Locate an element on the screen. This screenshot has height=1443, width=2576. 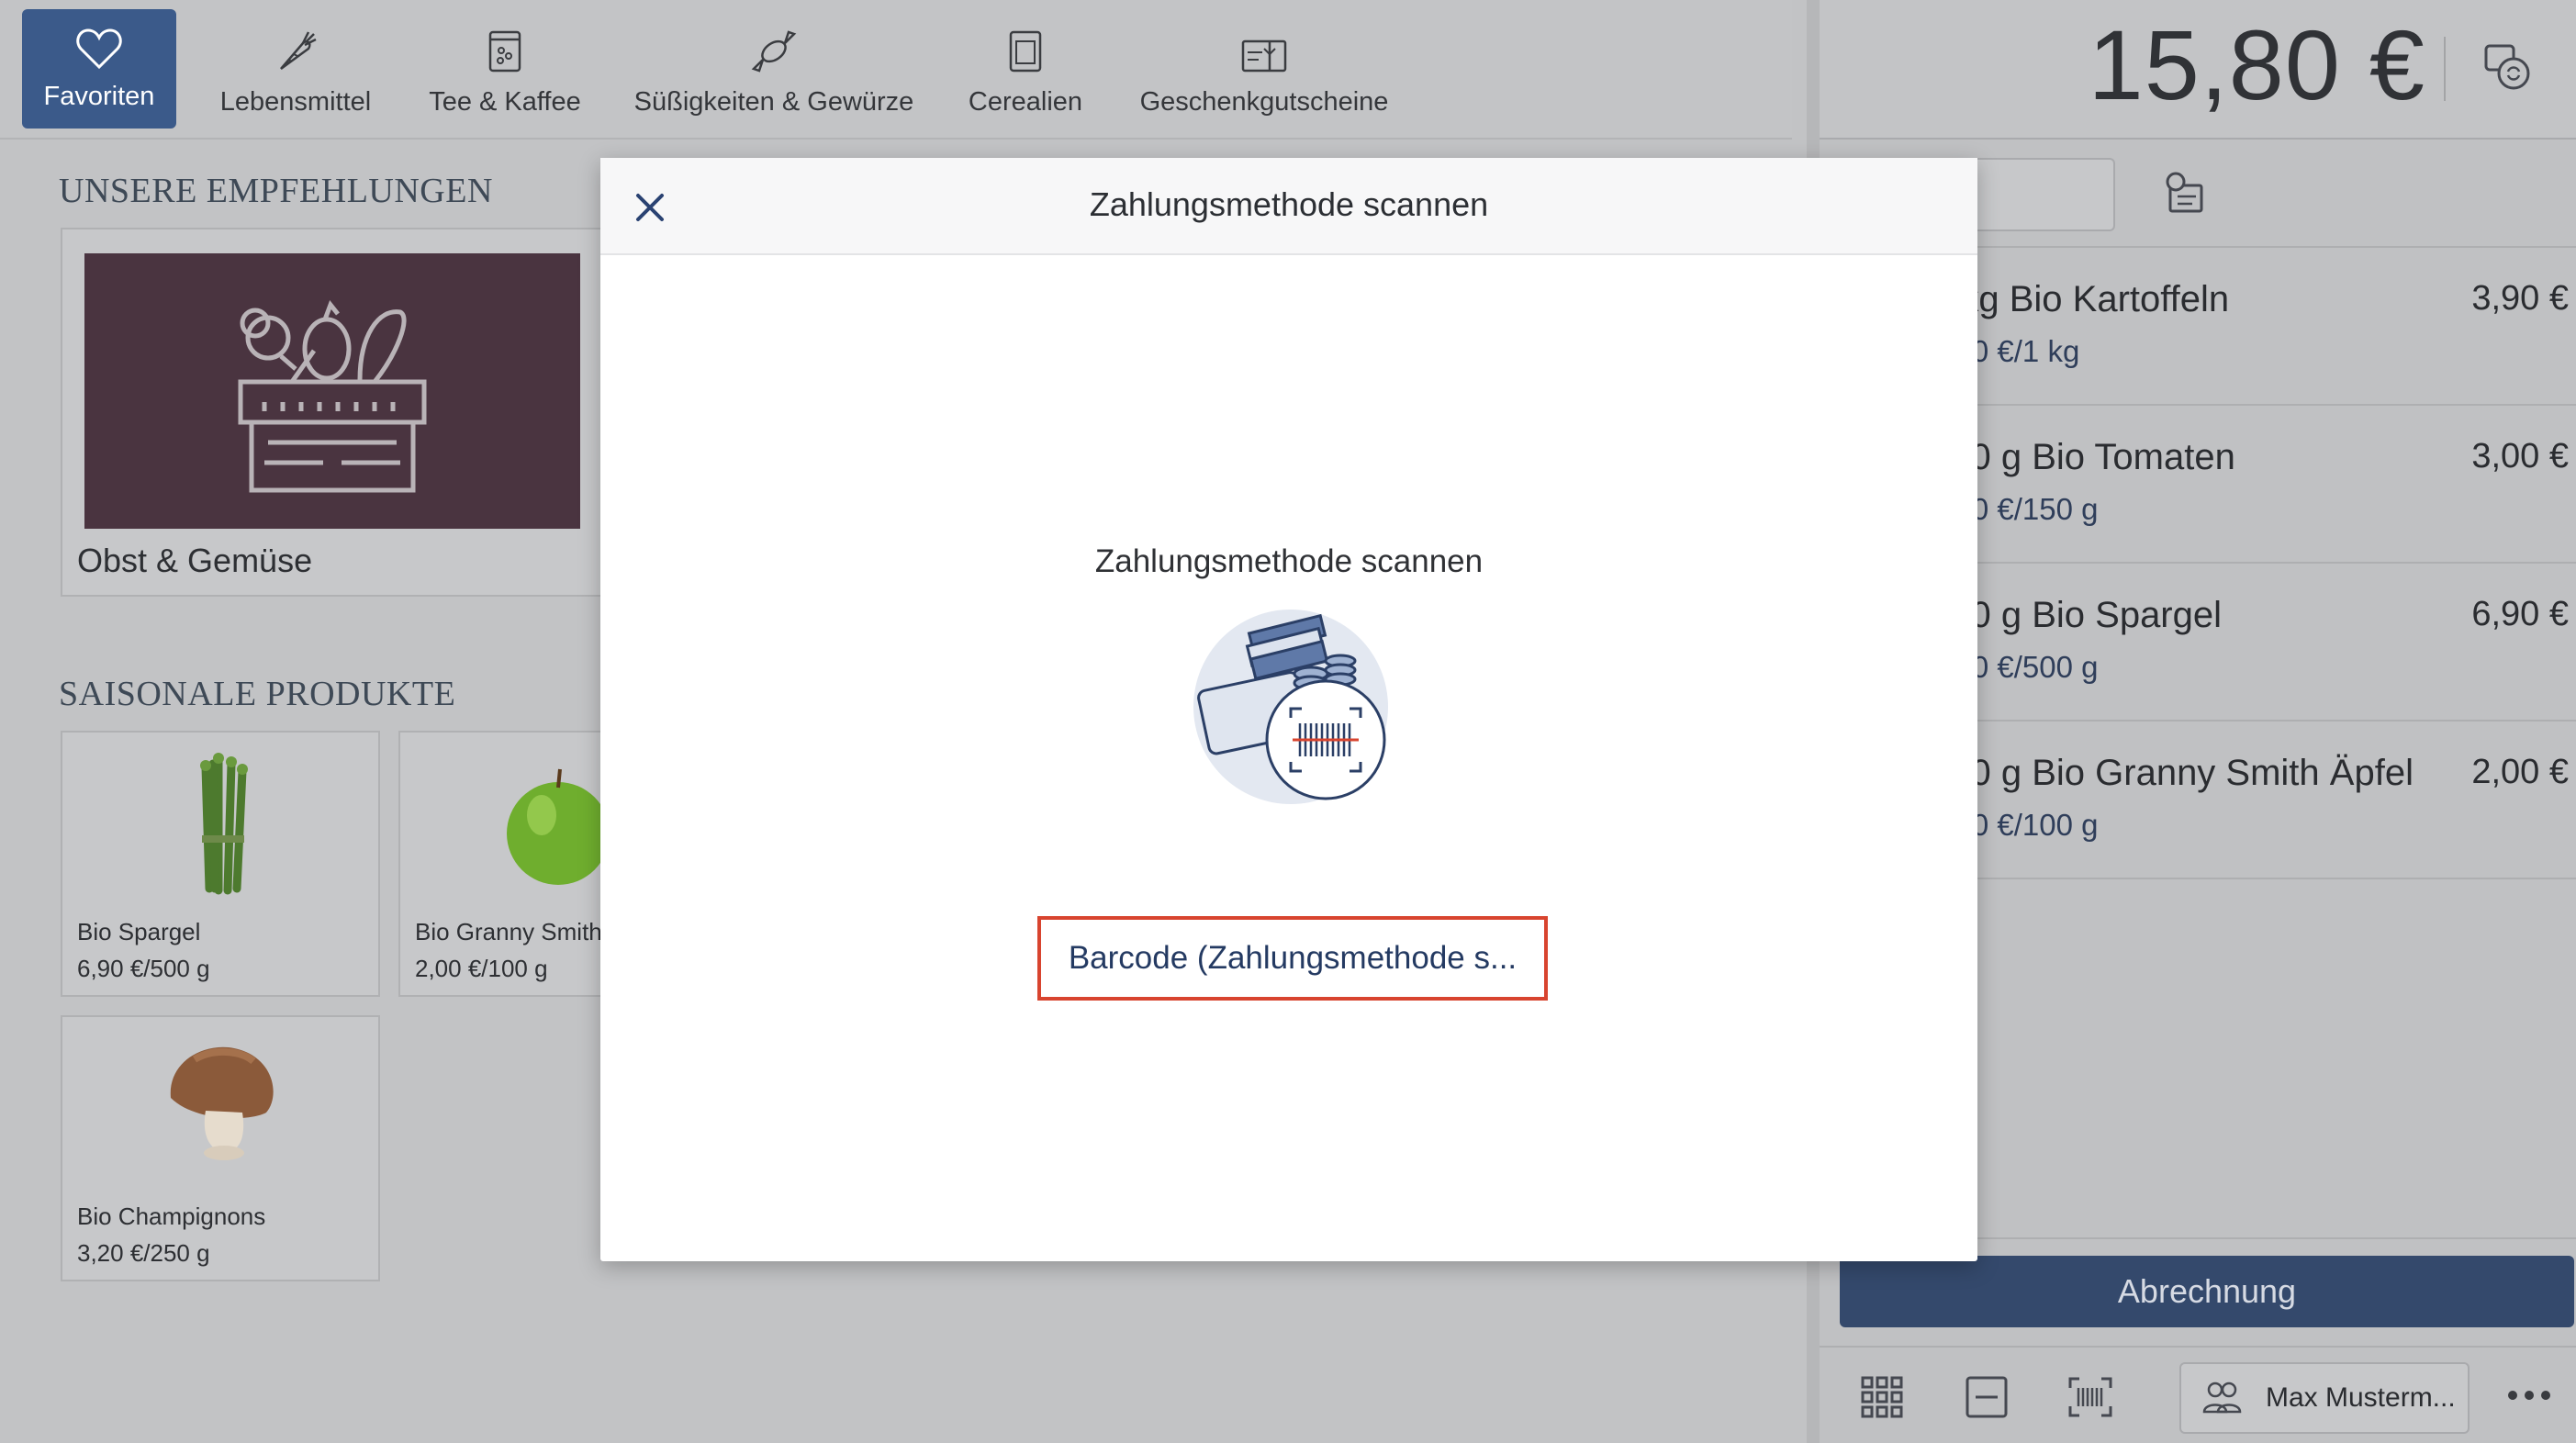
product-card-granny-smith: Bio Granny Smith 2,00 €/100 g is located at coordinates (508, 864).